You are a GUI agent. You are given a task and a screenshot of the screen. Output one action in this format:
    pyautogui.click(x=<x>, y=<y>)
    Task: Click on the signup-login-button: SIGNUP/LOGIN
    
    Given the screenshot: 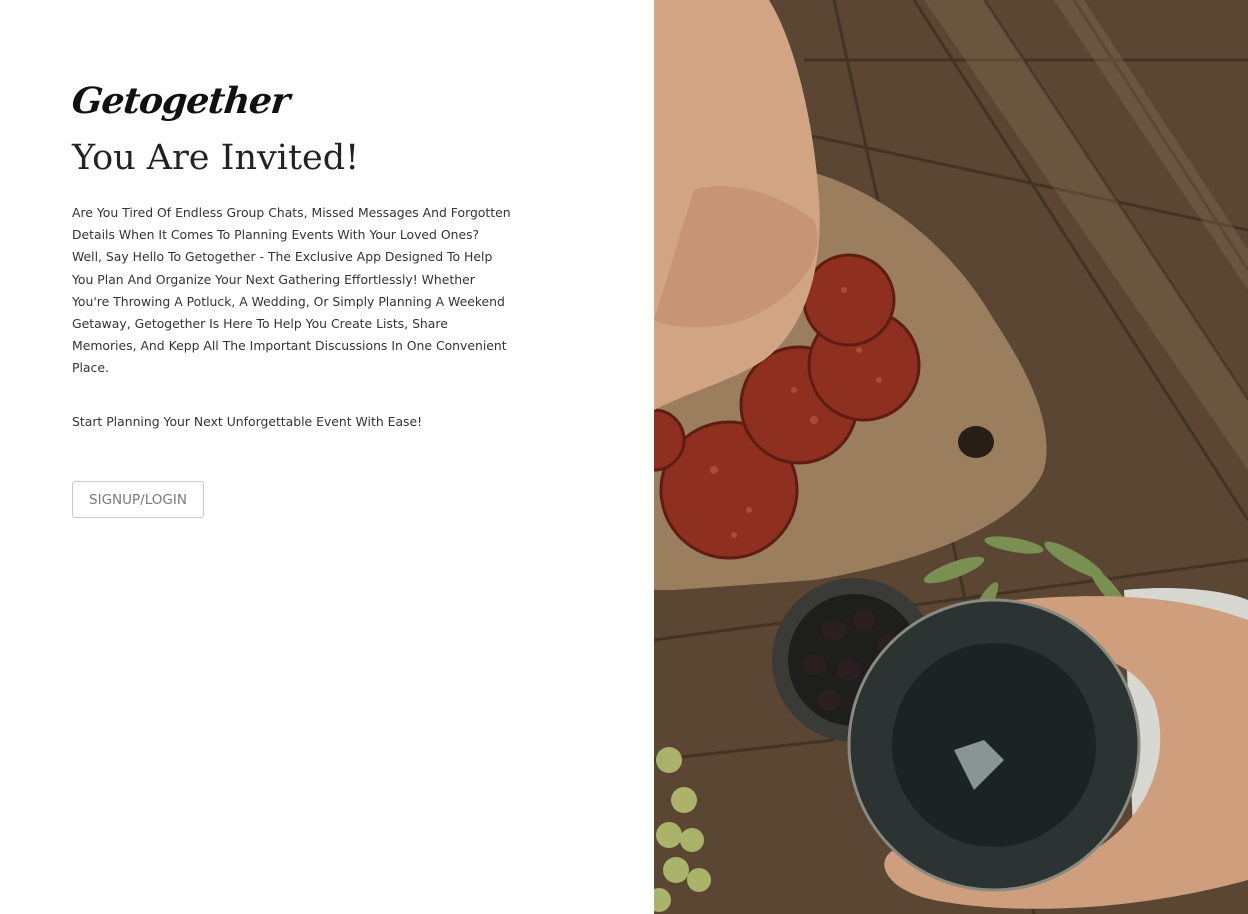 What is the action you would take?
    pyautogui.click(x=138, y=499)
    